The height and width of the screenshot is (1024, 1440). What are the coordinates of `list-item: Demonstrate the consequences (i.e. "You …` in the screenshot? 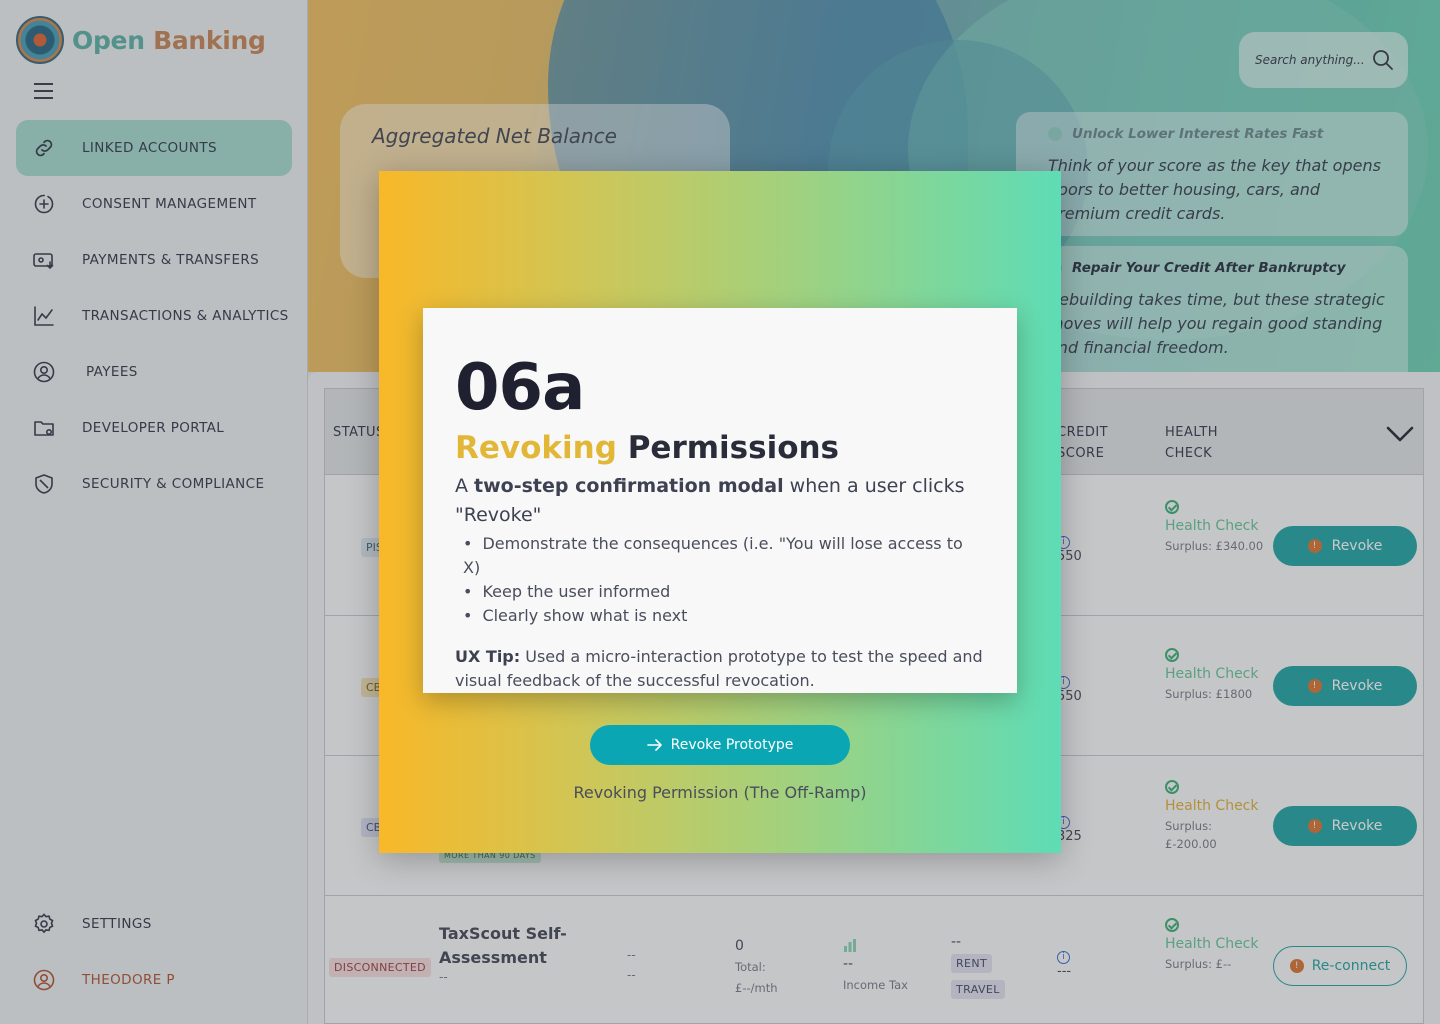 It's located at (724, 556).